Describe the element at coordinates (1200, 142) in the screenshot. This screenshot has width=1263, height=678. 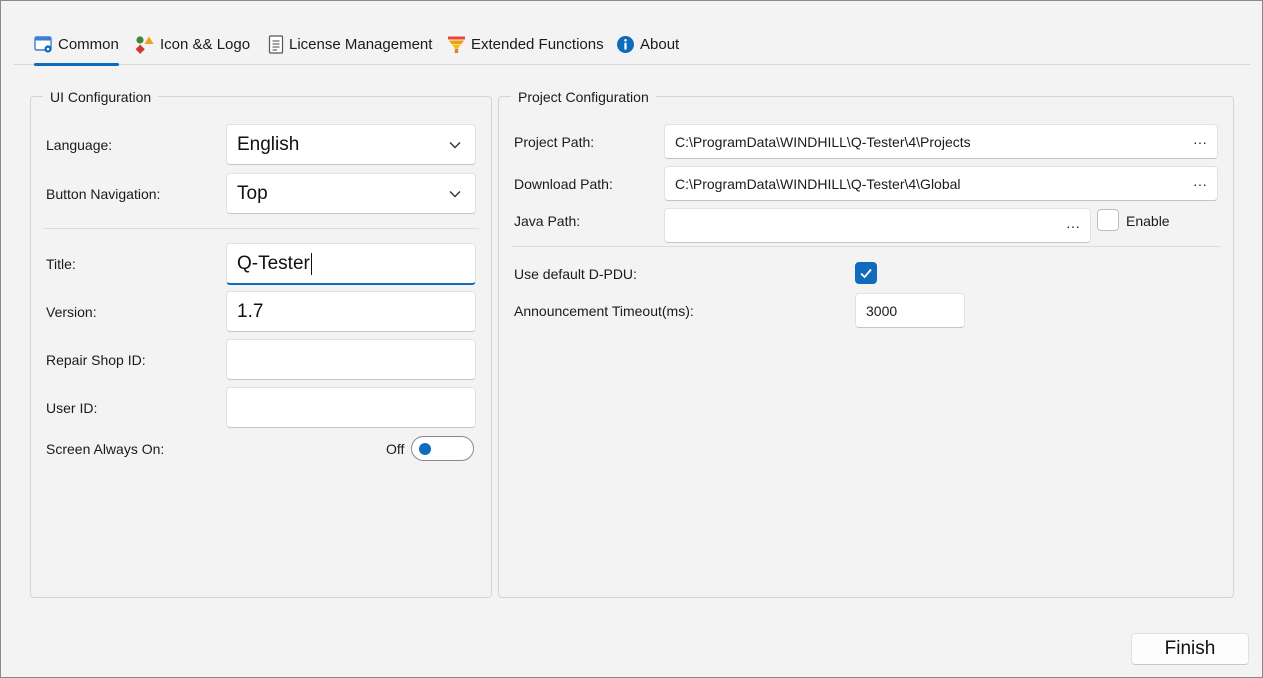
I see `project-path-browse-button: ···` at that location.